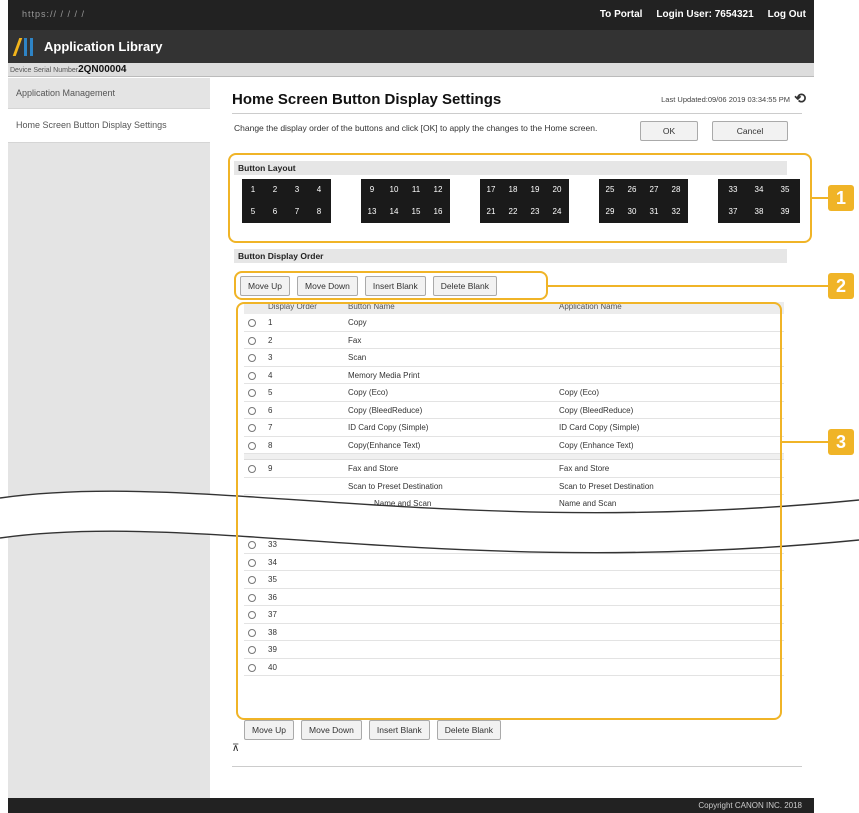  What do you see at coordinates (399, 730) in the screenshot?
I see `insert-blank-button: Insert Blank` at bounding box center [399, 730].